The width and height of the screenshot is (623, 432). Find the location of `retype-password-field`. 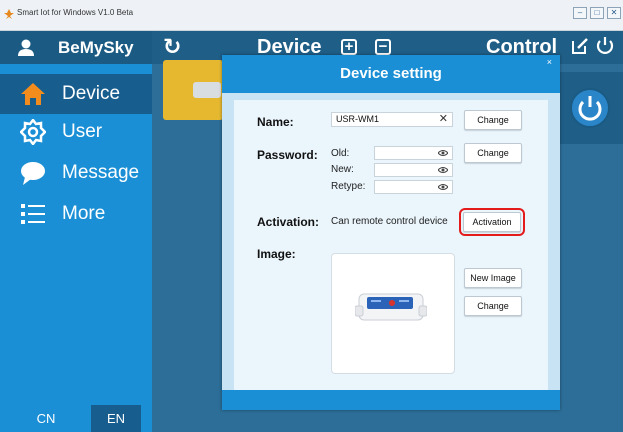

retype-password-field is located at coordinates (413, 187).